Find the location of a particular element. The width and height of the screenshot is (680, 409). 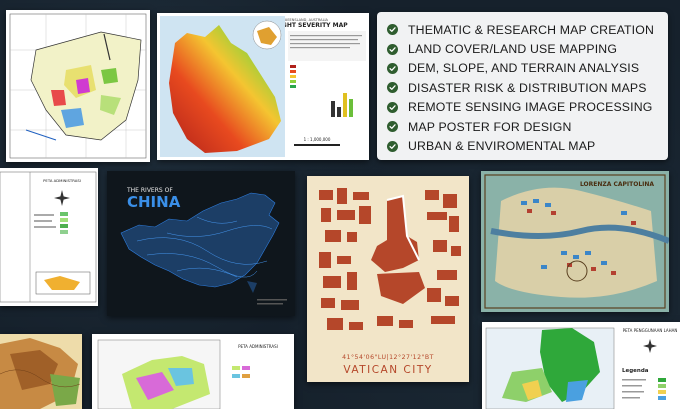

service-item: MAP POSTER FOR DESIGN is located at coordinates (523, 126).